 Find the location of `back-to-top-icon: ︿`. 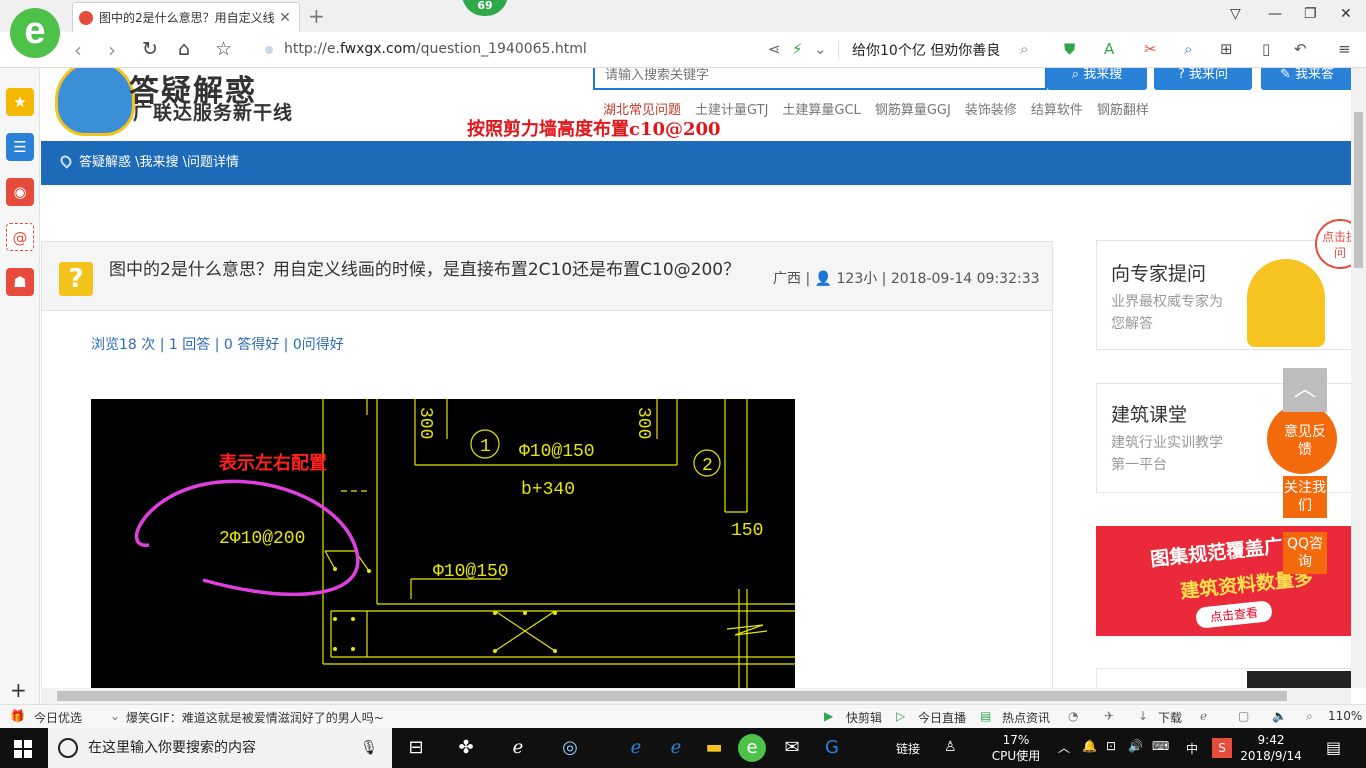

back-to-top-icon: ︿ is located at coordinates (1305, 390).